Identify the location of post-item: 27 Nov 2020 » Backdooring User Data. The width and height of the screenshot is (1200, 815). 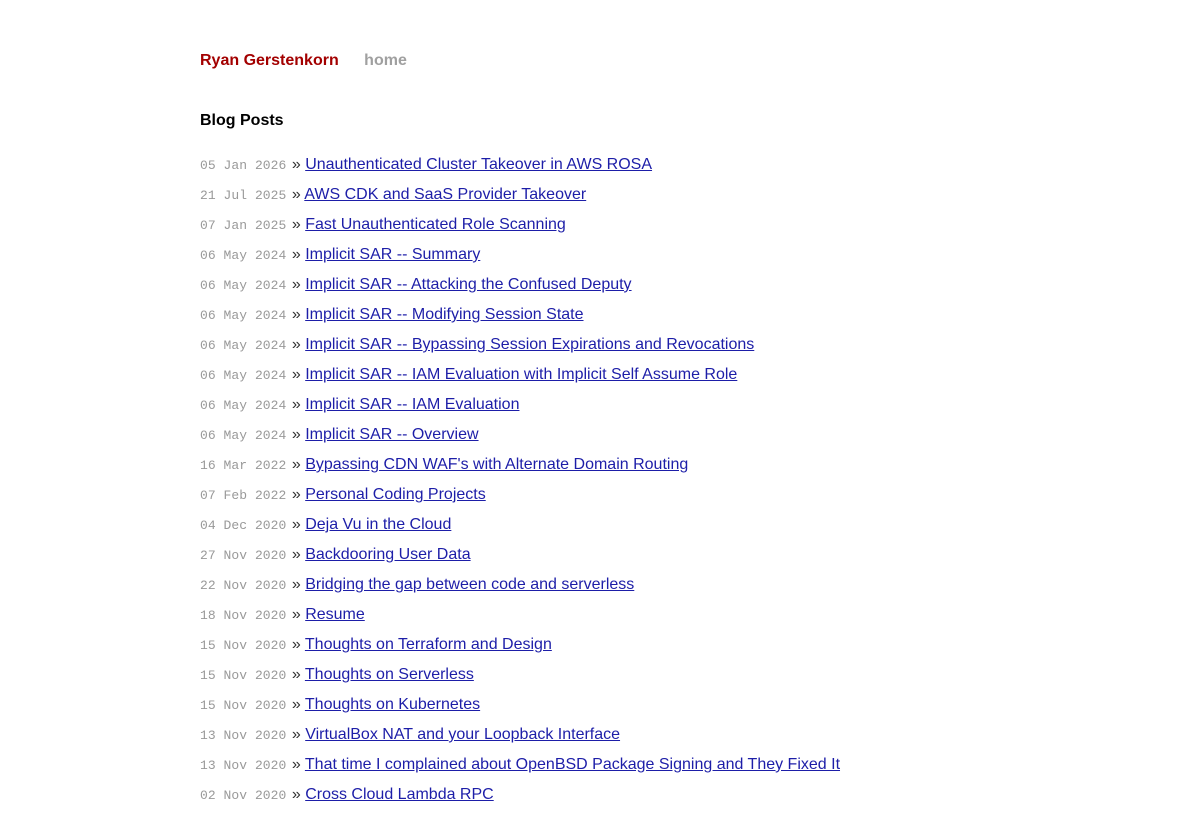
(520, 560).